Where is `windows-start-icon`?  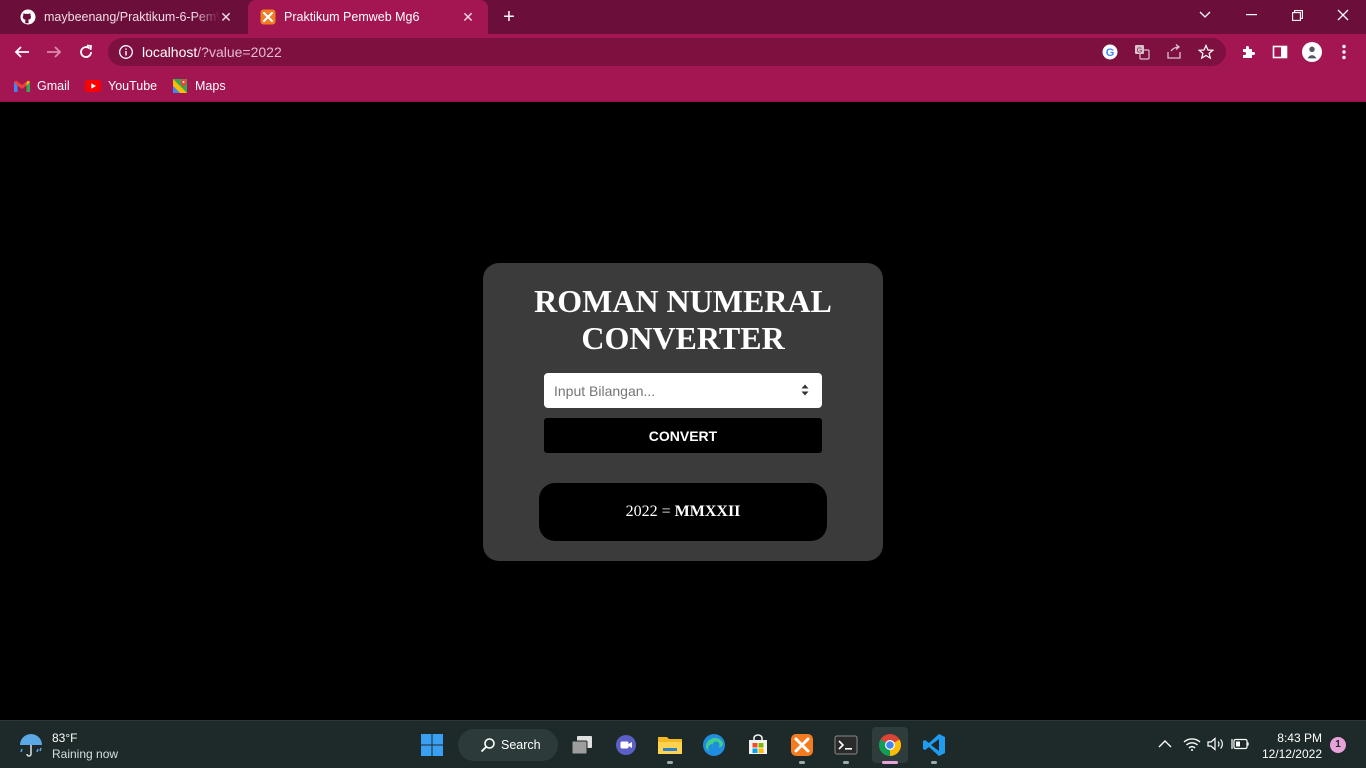
windows-start-icon is located at coordinates (432, 745).